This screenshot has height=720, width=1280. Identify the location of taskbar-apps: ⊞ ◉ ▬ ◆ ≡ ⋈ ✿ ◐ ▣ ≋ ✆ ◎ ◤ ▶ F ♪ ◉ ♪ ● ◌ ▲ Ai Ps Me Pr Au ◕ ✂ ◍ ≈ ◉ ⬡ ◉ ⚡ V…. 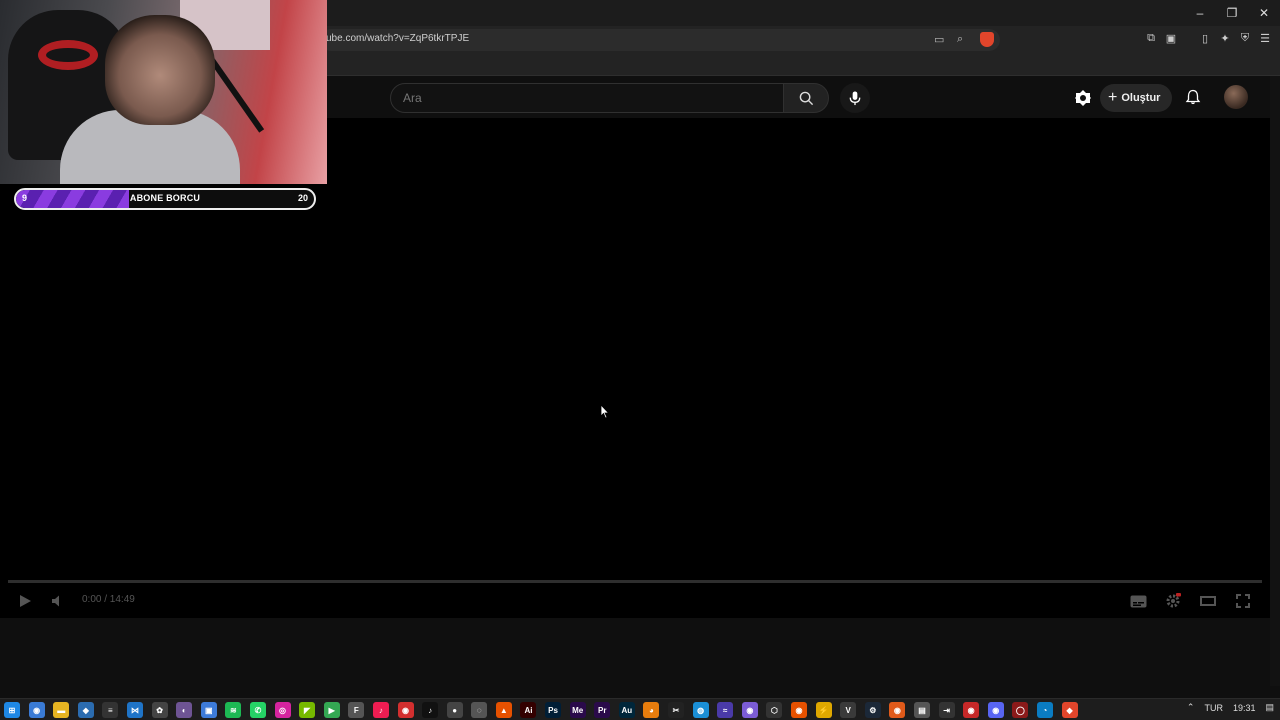
(541, 710).